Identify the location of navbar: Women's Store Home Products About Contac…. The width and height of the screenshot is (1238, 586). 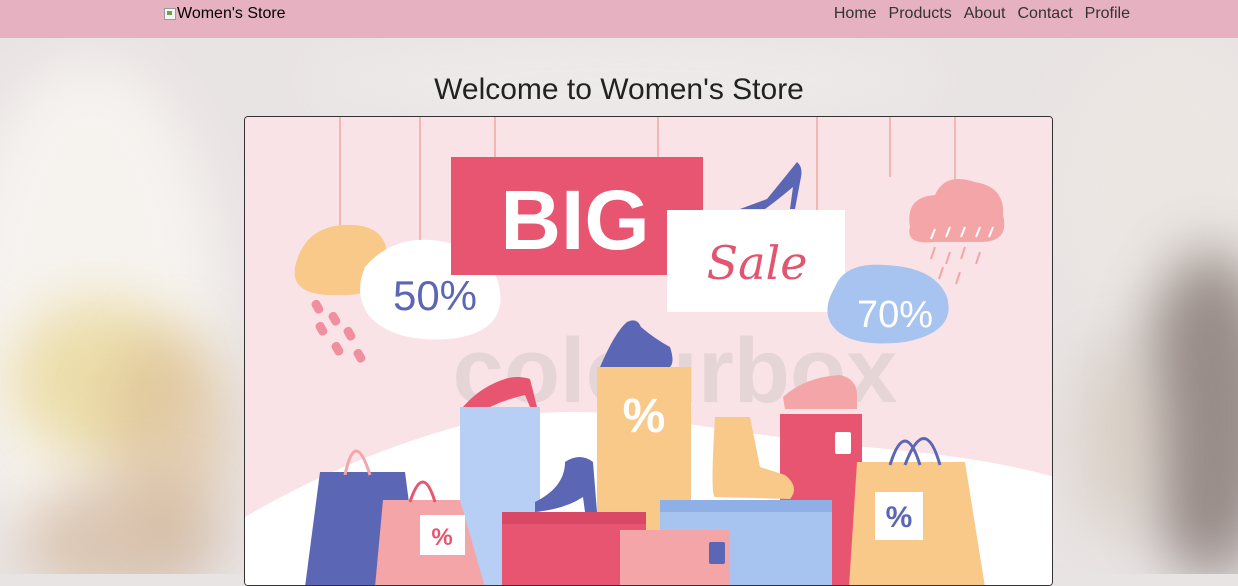
(619, 19).